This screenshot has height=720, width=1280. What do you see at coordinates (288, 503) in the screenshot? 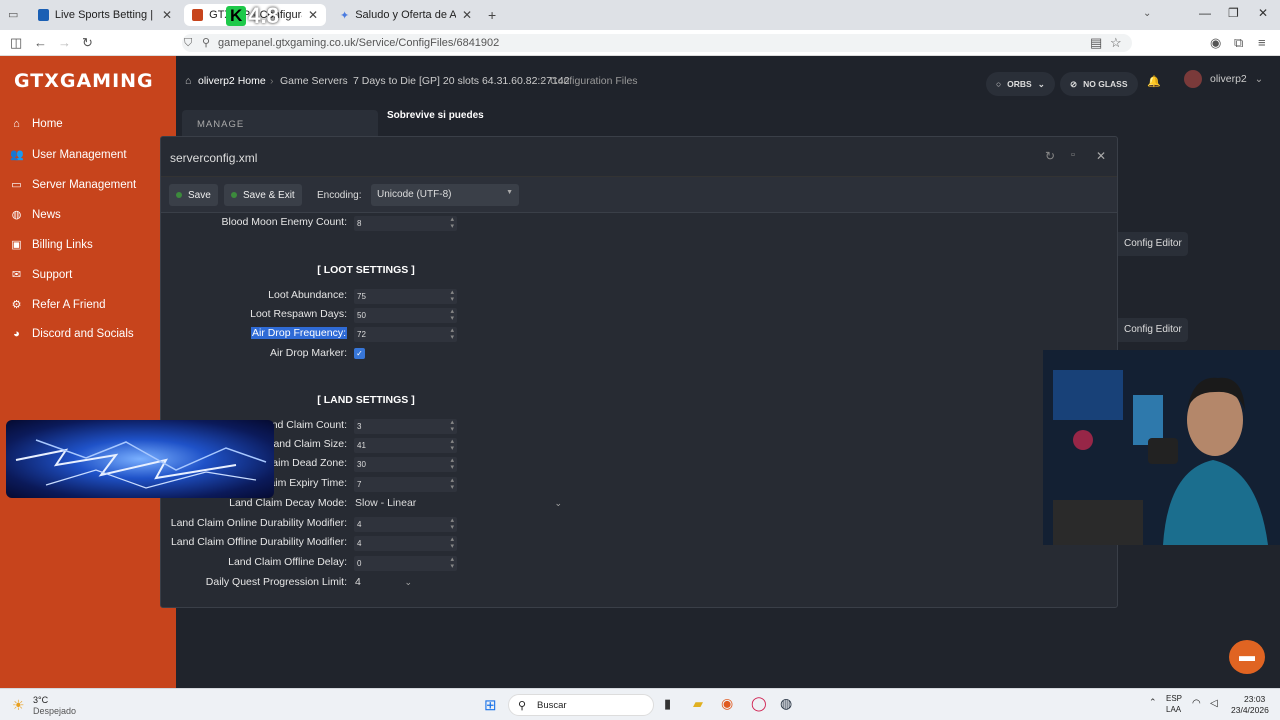
I see `decay-mode-label: Land Claim Decay Mode:` at bounding box center [288, 503].